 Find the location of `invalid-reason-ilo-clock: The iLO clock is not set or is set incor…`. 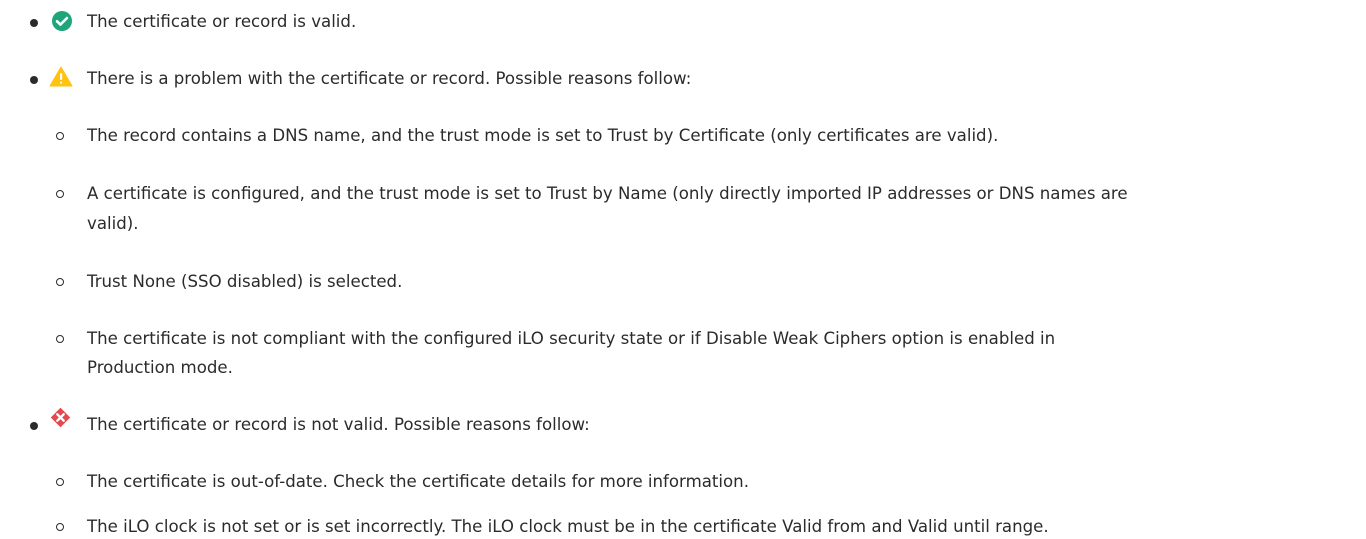

invalid-reason-ilo-clock: The iLO clock is not set or is set incor… is located at coordinates (568, 526).